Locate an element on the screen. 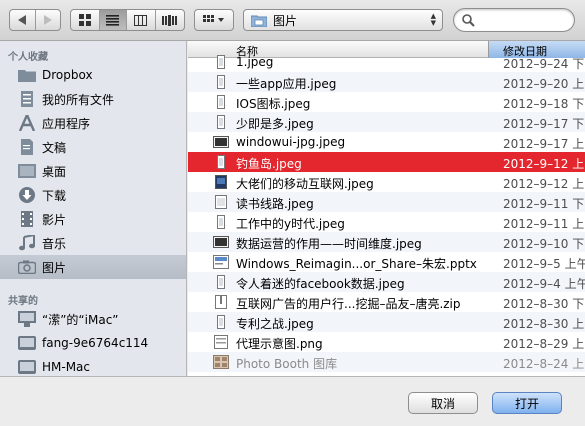  sidebar-item-pictures: 图片 is located at coordinates (93, 267).